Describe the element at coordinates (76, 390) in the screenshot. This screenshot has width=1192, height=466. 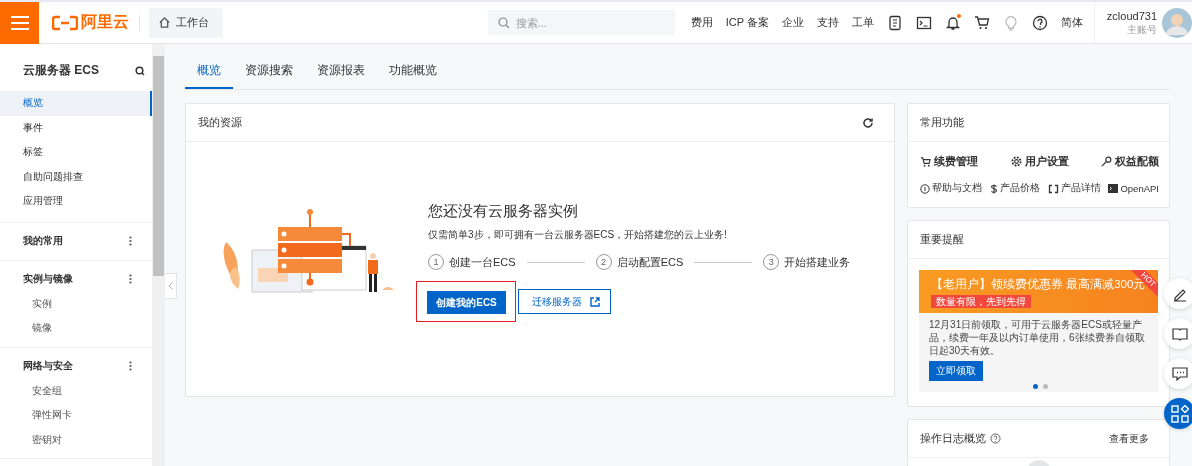
I see `sidebar-subitem: 安全组` at that location.